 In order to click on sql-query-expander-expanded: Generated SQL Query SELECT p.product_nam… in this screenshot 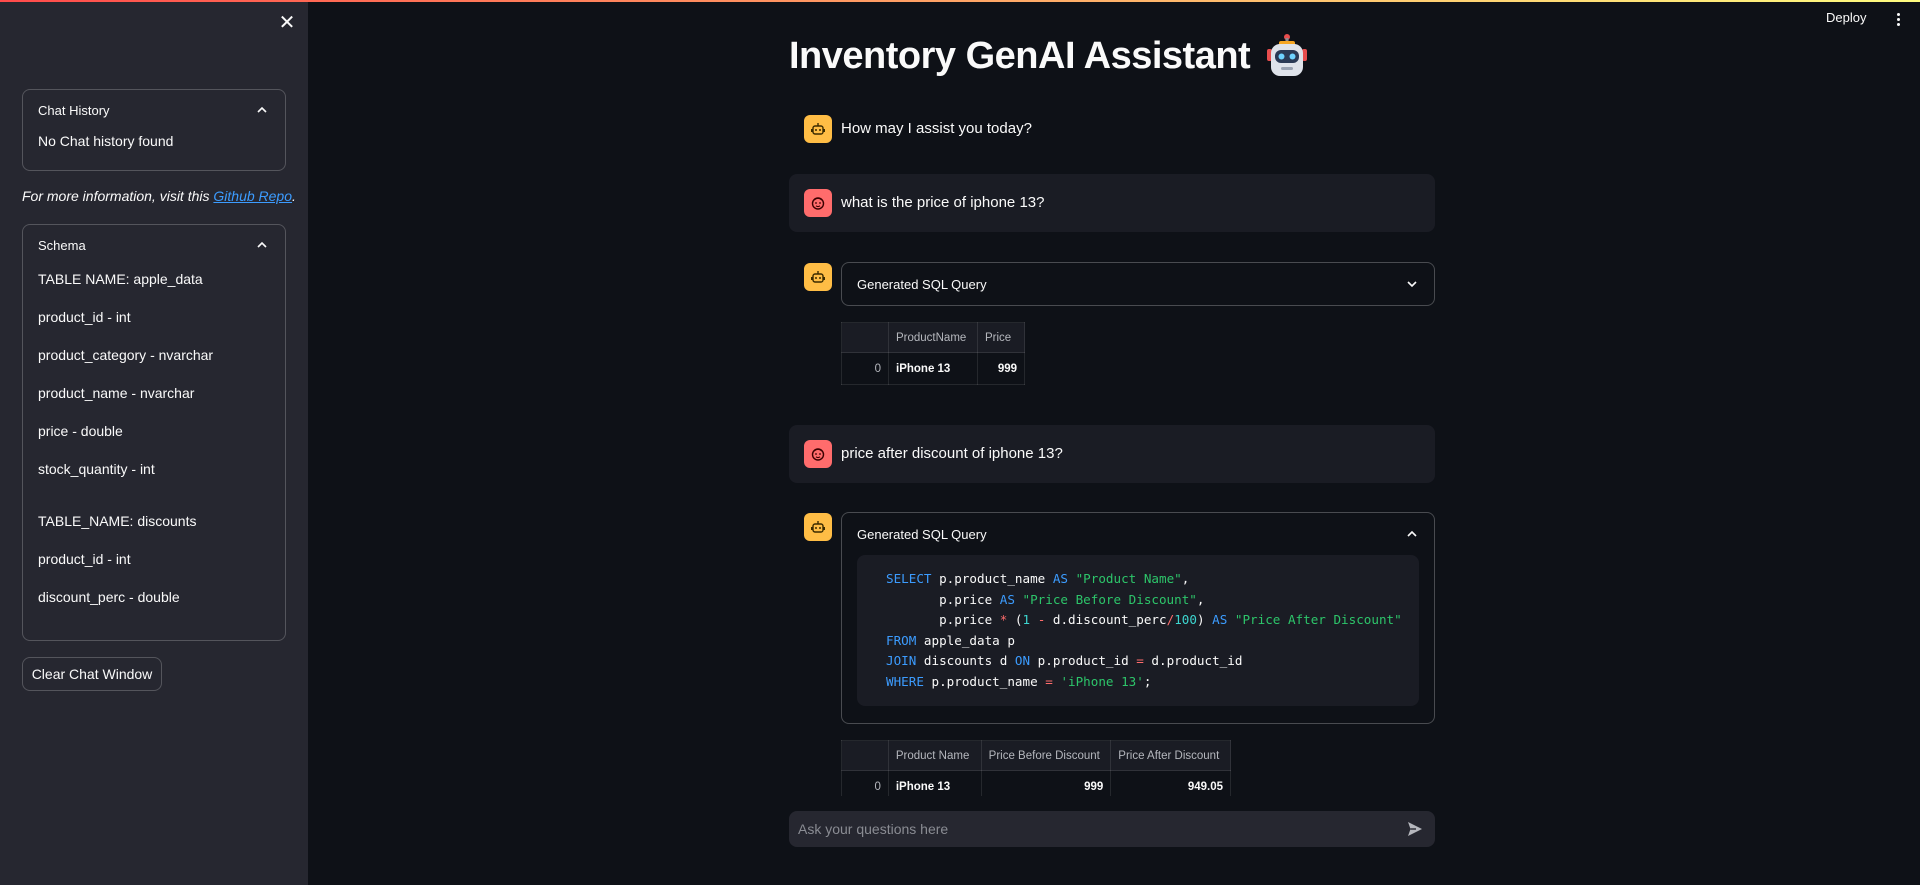, I will do `click(1138, 618)`.